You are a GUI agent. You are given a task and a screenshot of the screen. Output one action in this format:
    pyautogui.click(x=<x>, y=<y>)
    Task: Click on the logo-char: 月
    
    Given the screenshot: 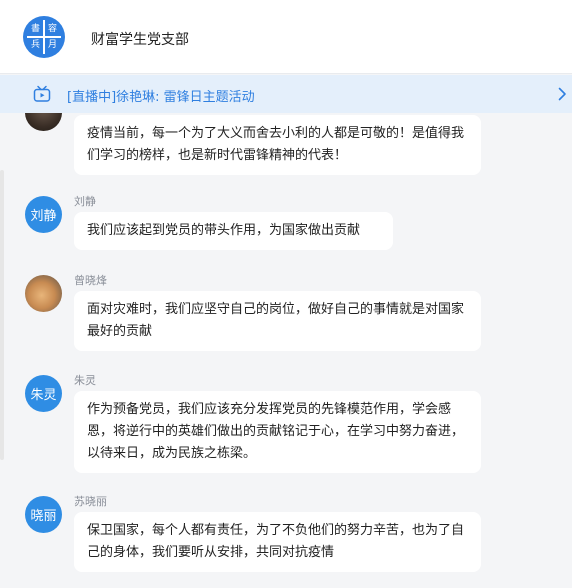 What is the action you would take?
    pyautogui.click(x=52, y=44)
    